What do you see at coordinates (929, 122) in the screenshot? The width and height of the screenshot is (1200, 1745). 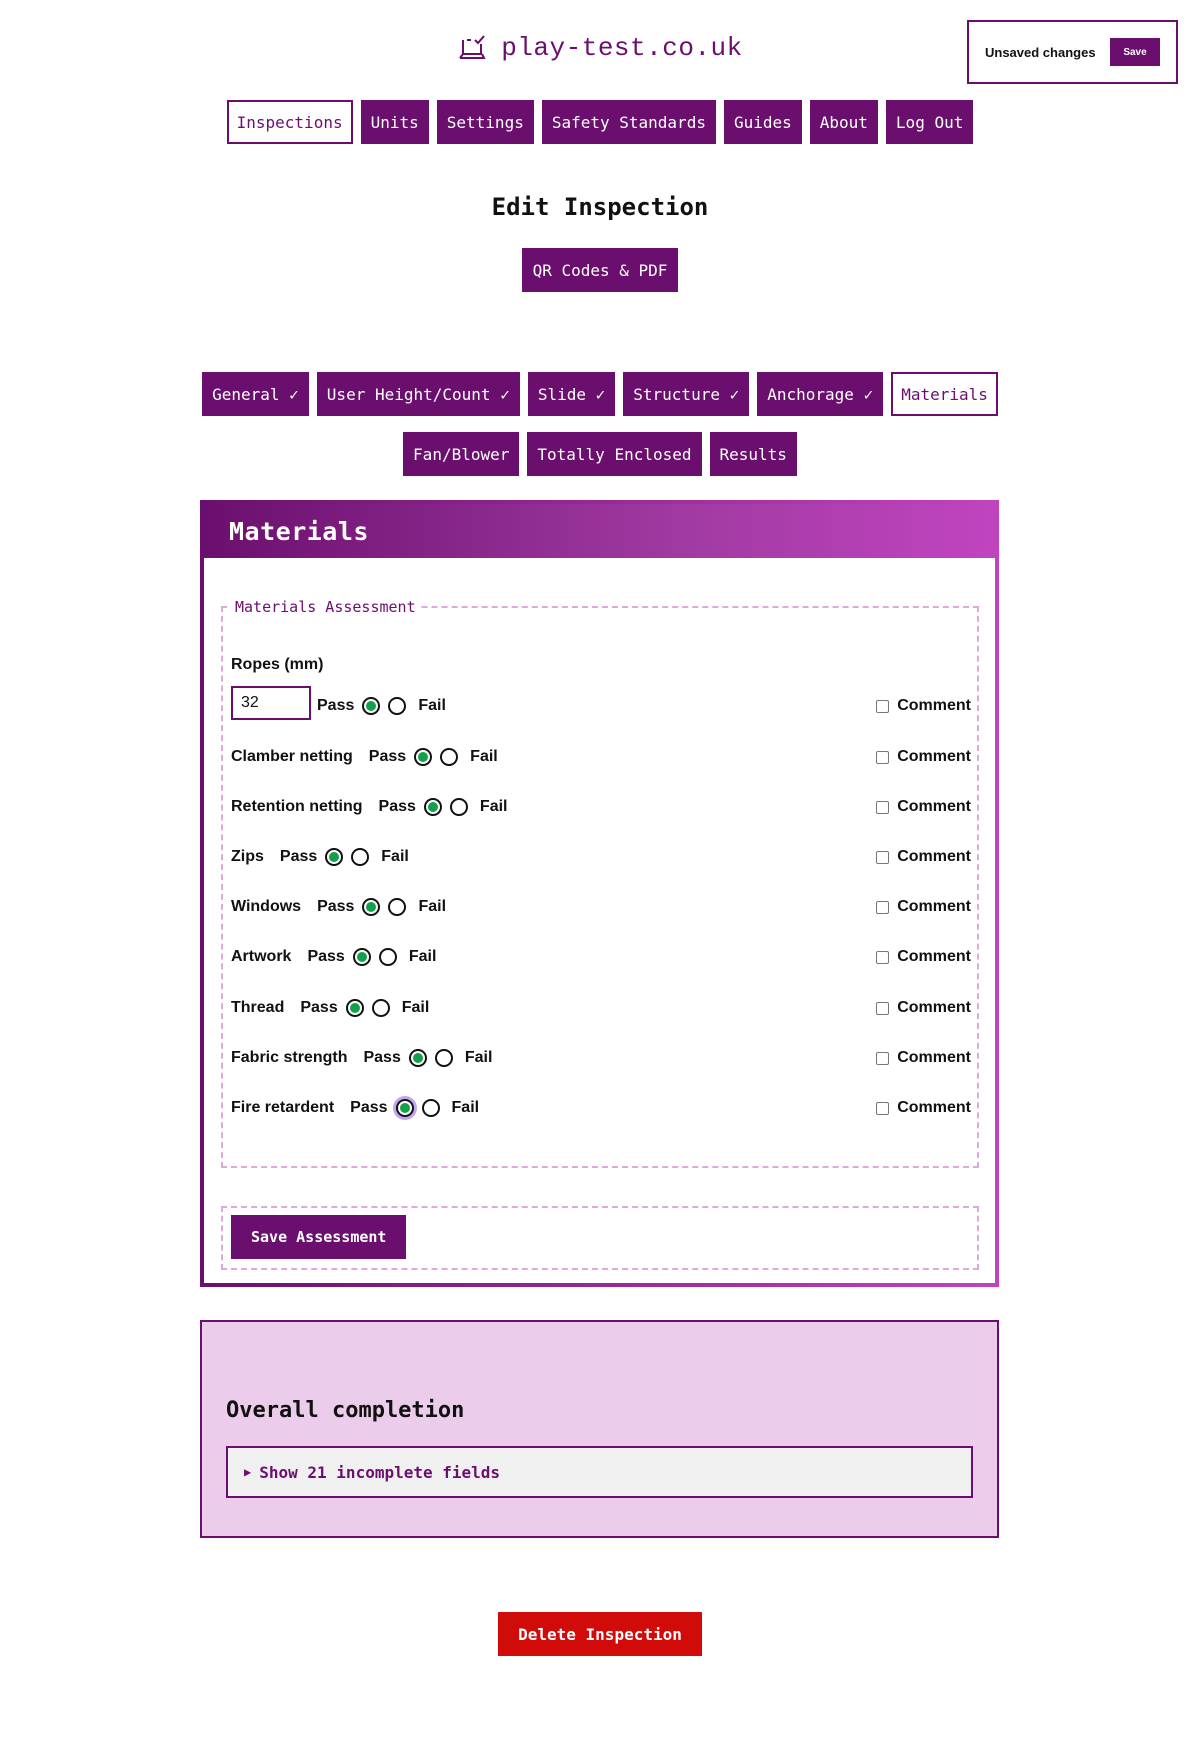 I see `nav-log-out: Log Out` at bounding box center [929, 122].